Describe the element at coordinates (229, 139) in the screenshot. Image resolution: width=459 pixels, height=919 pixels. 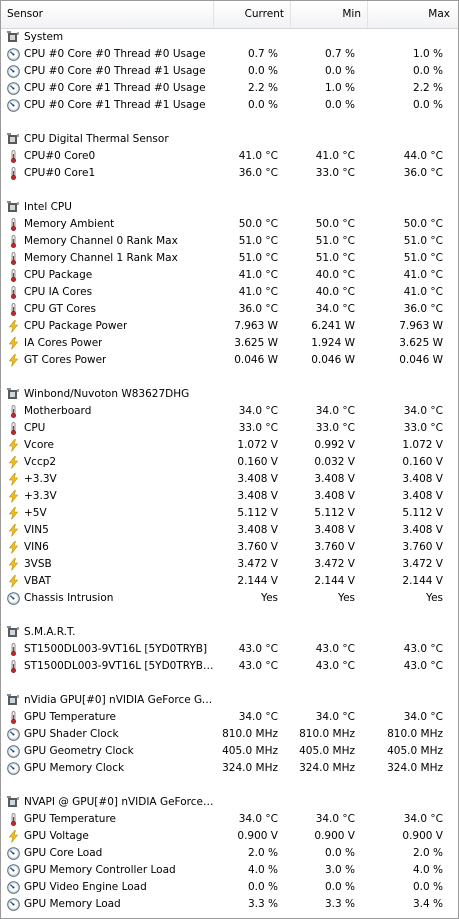
I see `group-row: CPU Digital Thermal Sensor` at that location.